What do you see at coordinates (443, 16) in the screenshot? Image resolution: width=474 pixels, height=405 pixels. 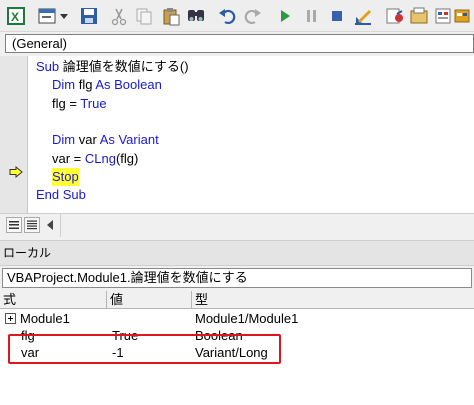 I see `object-browser-icon` at bounding box center [443, 16].